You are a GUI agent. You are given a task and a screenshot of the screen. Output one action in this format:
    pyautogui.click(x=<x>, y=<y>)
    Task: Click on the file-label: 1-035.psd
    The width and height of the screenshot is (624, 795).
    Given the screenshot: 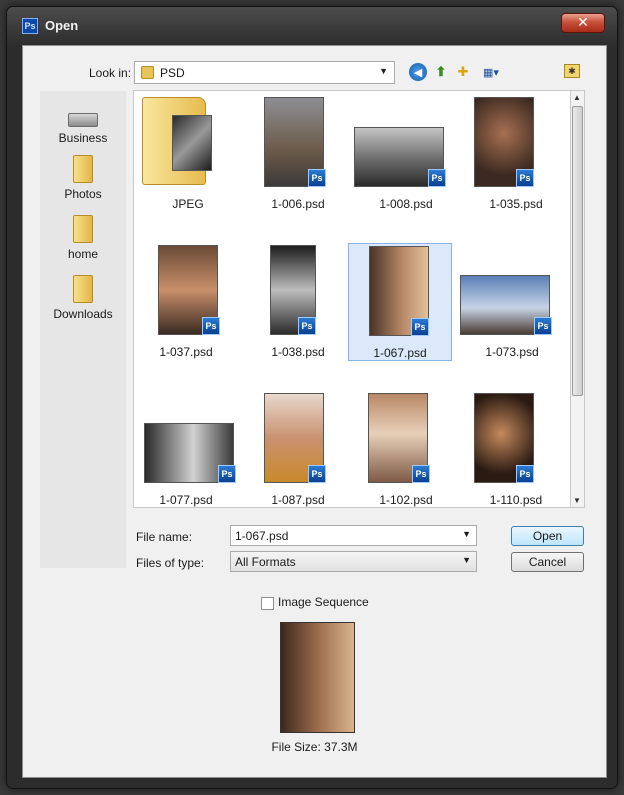 What is the action you would take?
    pyautogui.click(x=516, y=204)
    